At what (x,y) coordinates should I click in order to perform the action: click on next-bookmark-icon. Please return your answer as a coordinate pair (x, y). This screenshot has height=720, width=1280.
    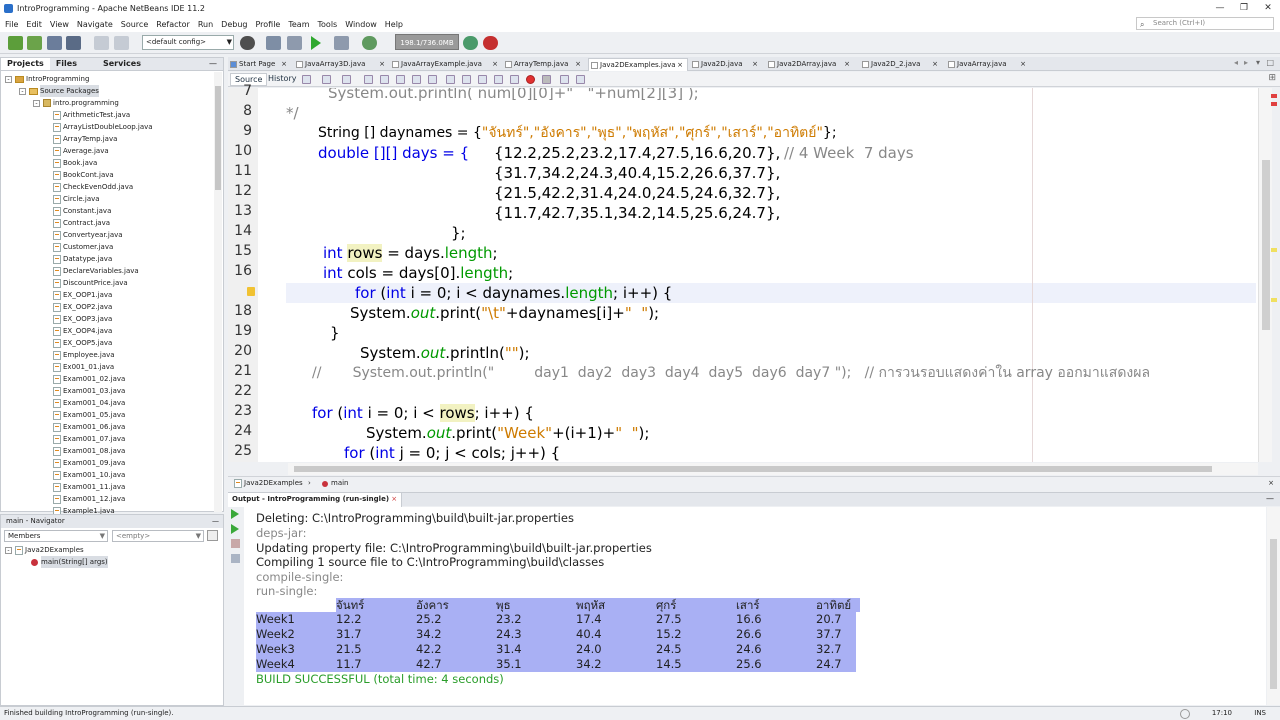
    Looking at the image, I should click on (466, 79).